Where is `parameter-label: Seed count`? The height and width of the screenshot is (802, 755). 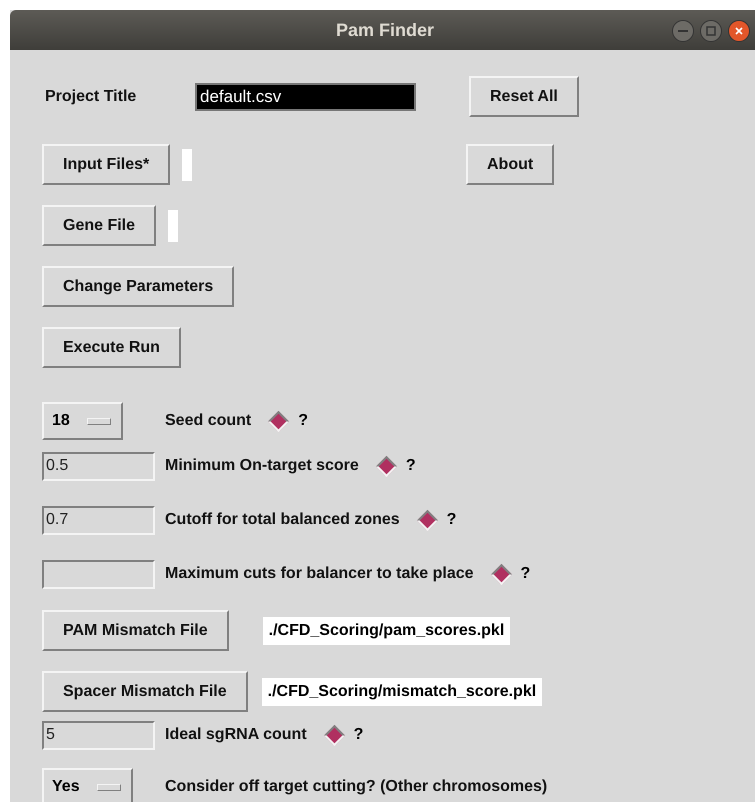
parameter-label: Seed count is located at coordinates (208, 421).